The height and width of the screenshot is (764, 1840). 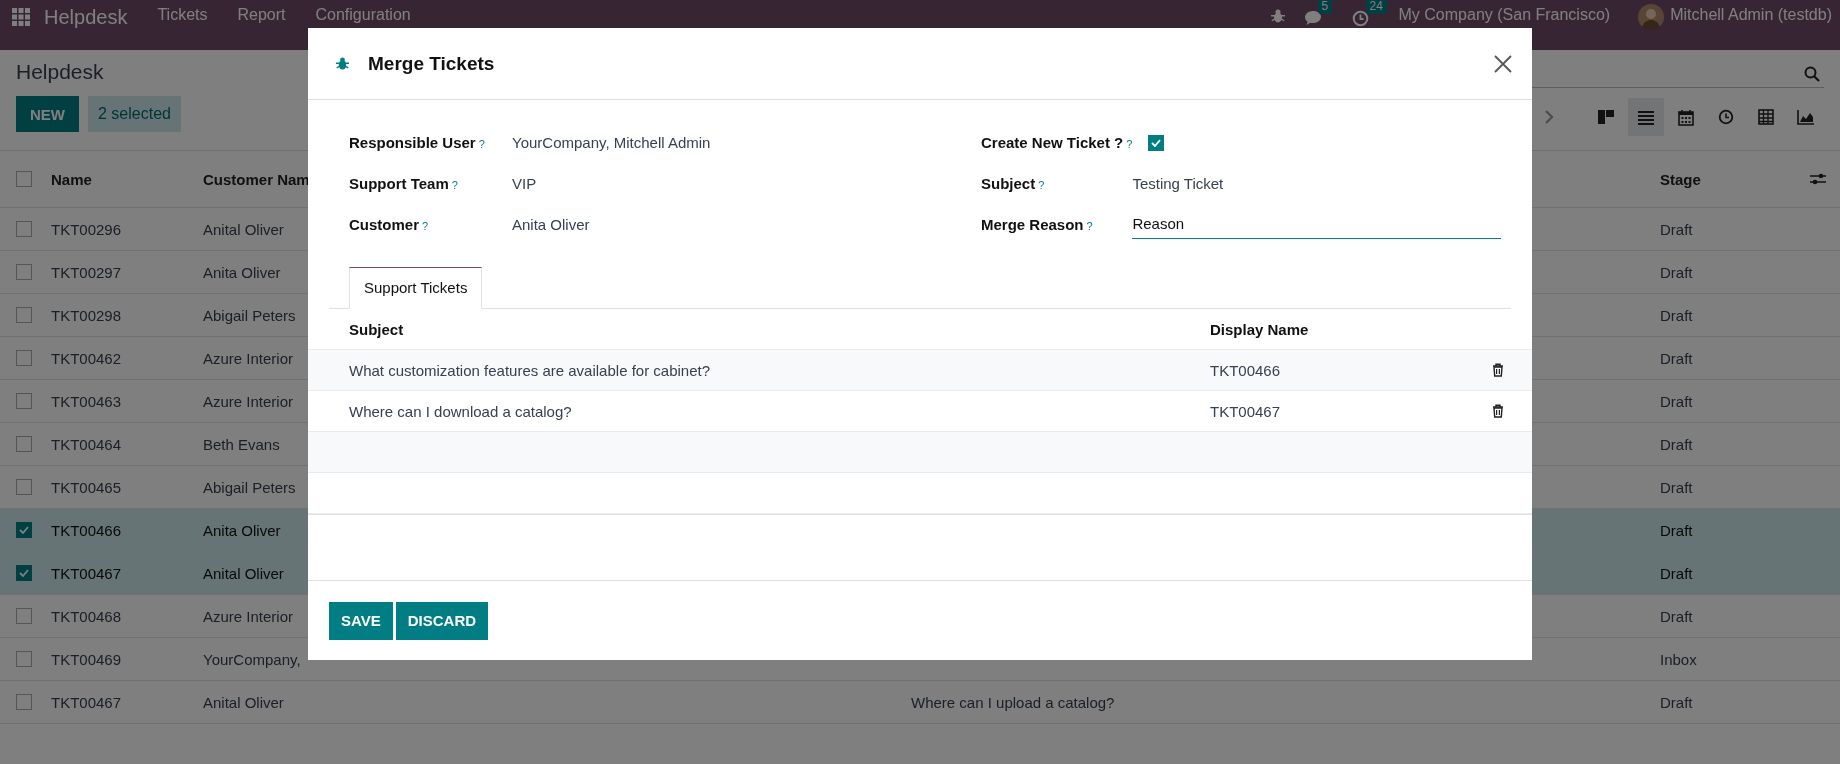 I want to click on apps-menu-icon, so click(x=21, y=17).